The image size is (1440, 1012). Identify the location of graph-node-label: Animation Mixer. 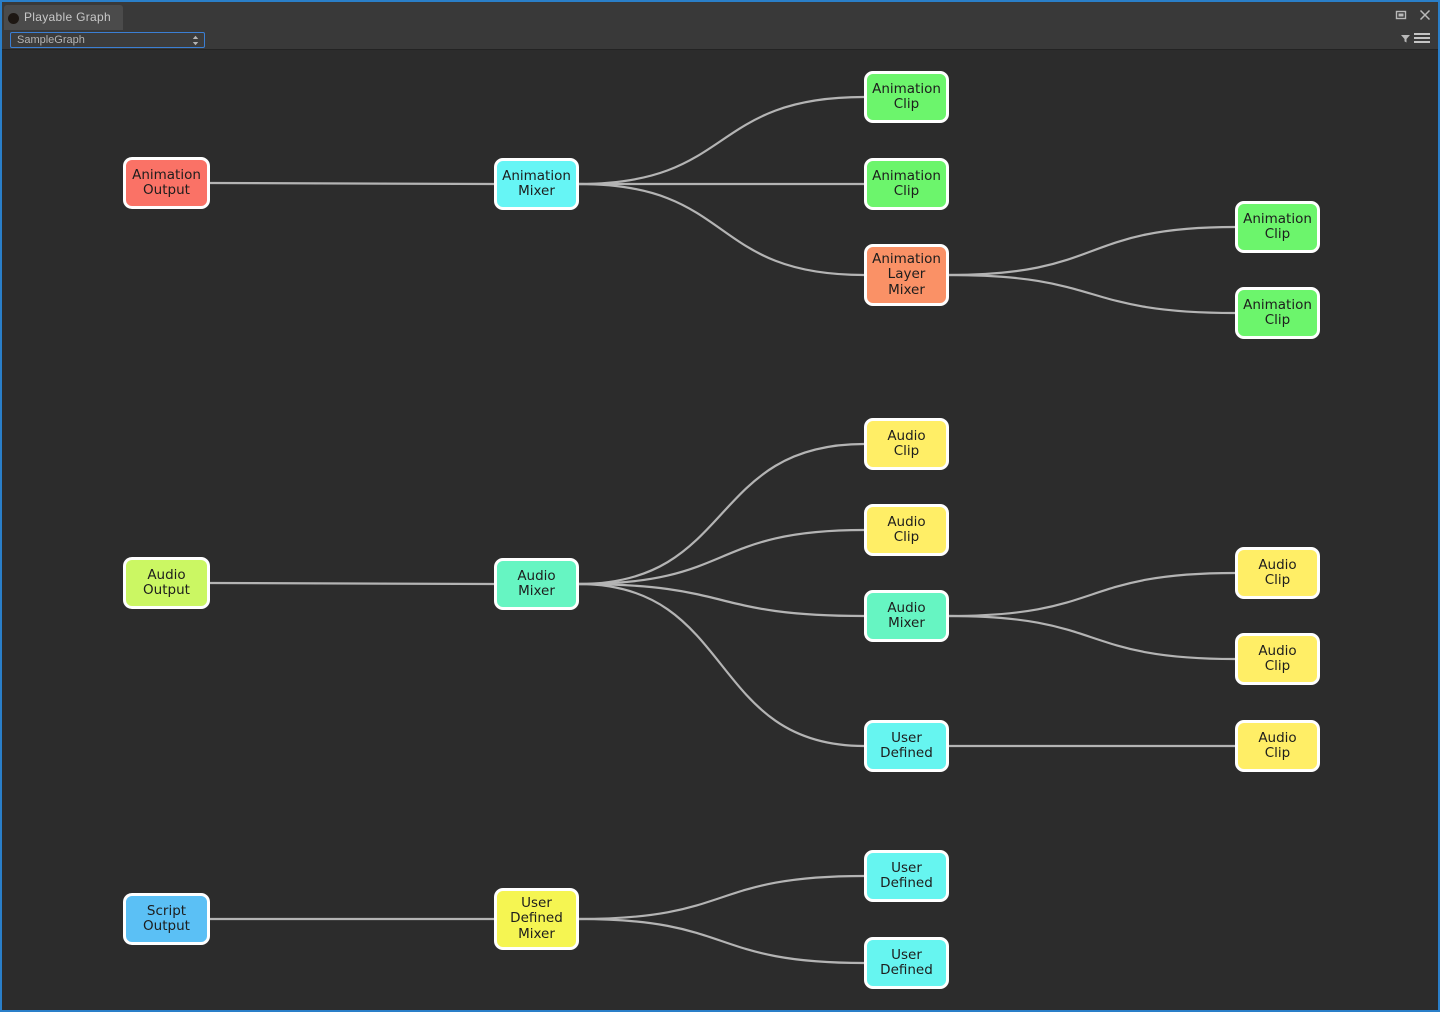
(536, 183).